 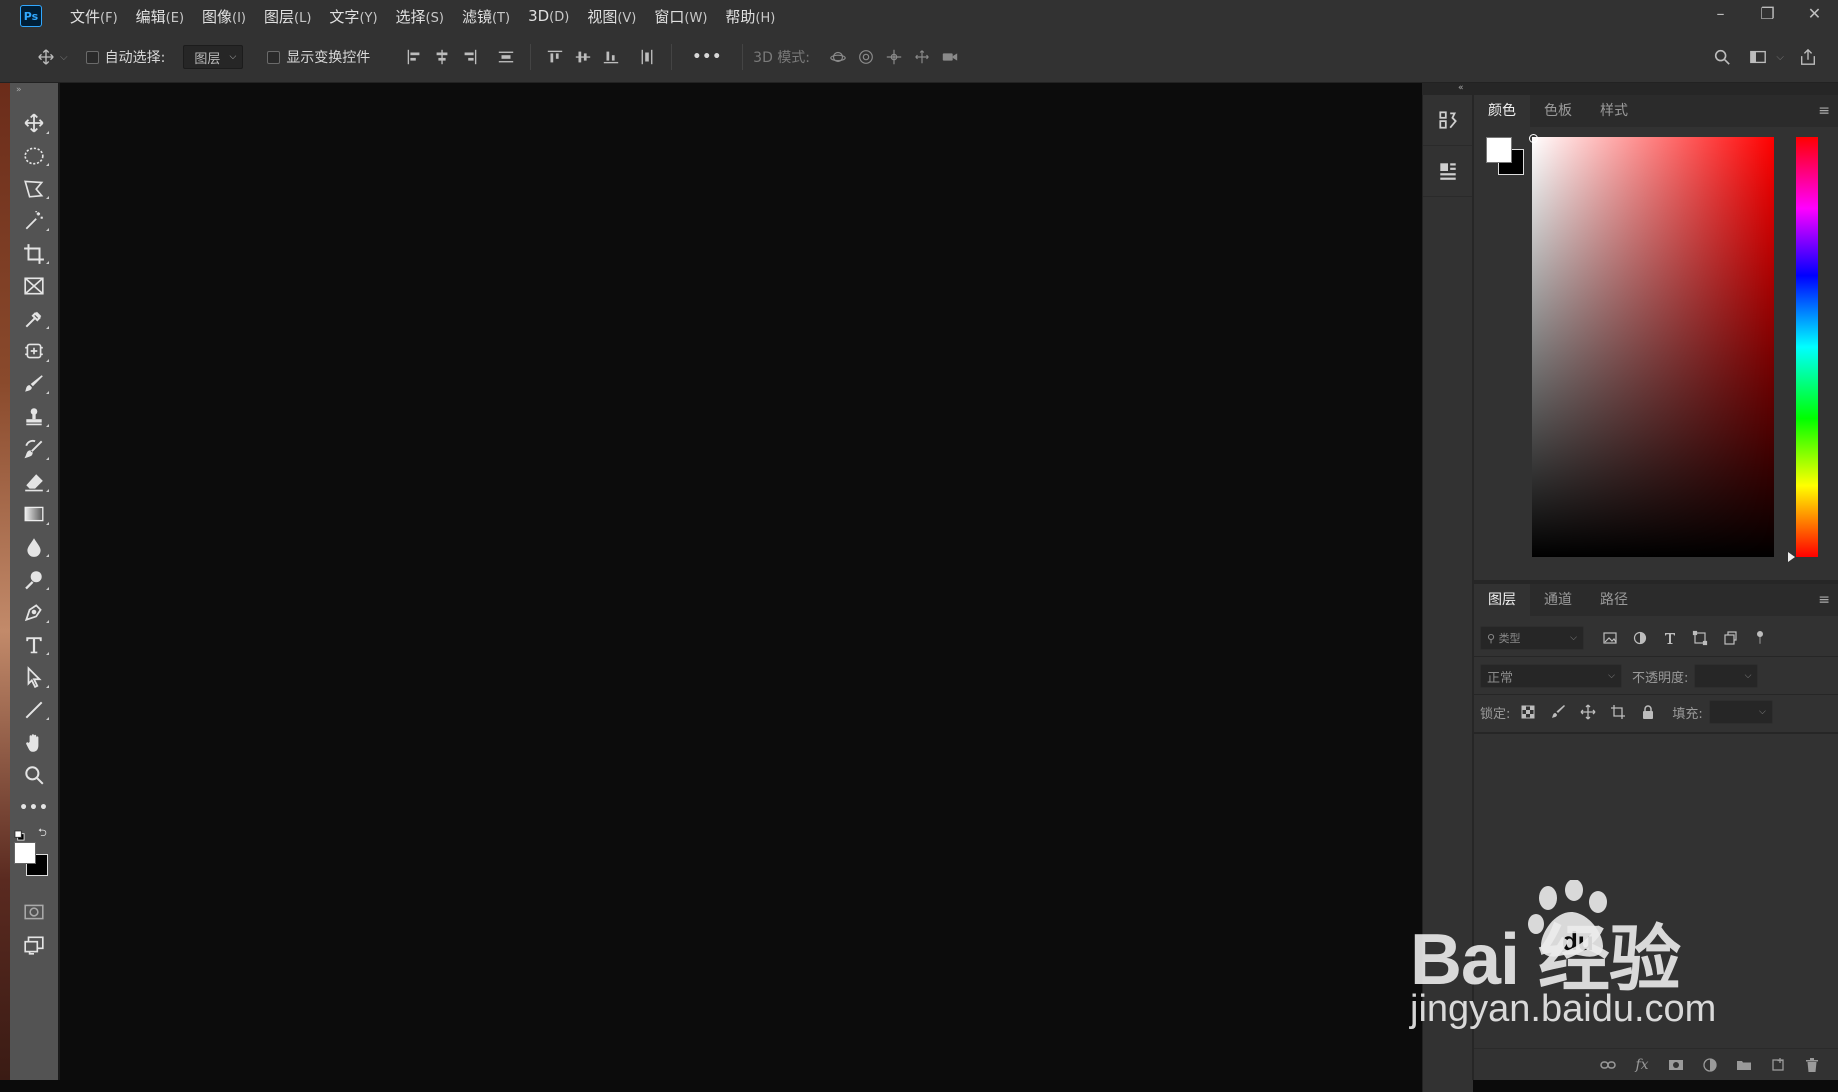 I want to click on frame-tool-icon, so click(x=34, y=286).